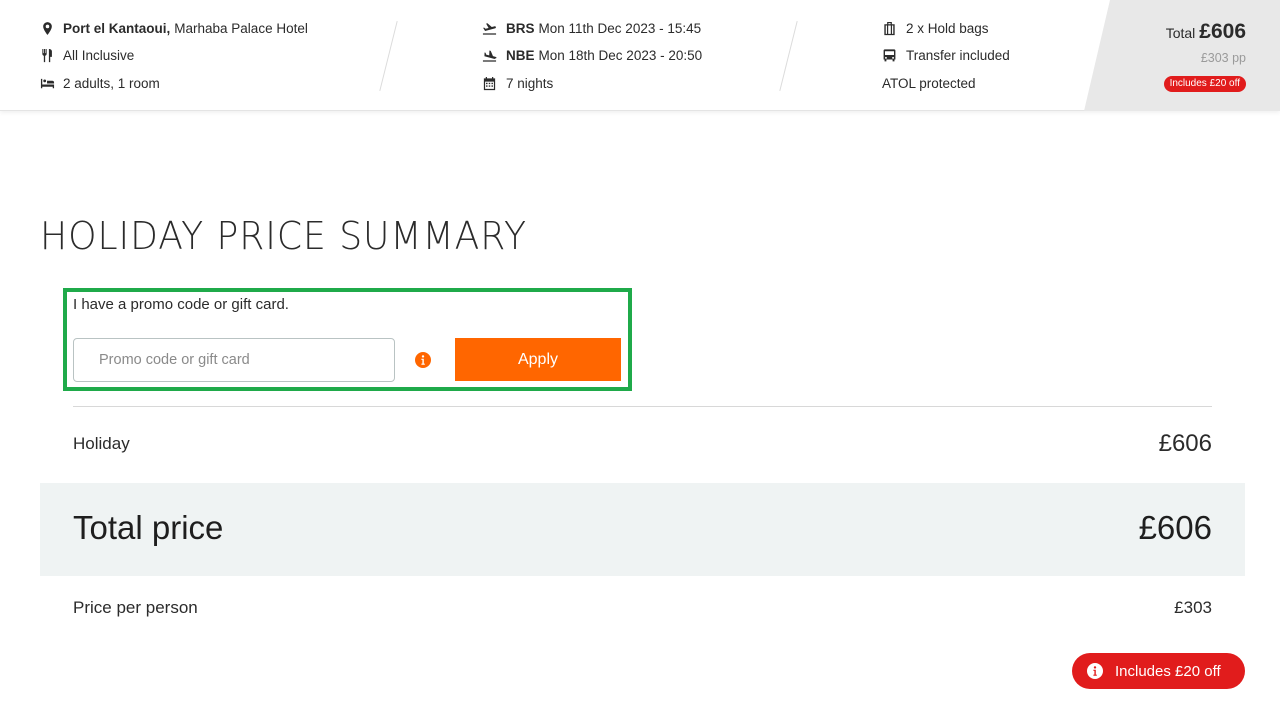 The image size is (1280, 720). I want to click on header-total-label: Total, so click(1180, 33).